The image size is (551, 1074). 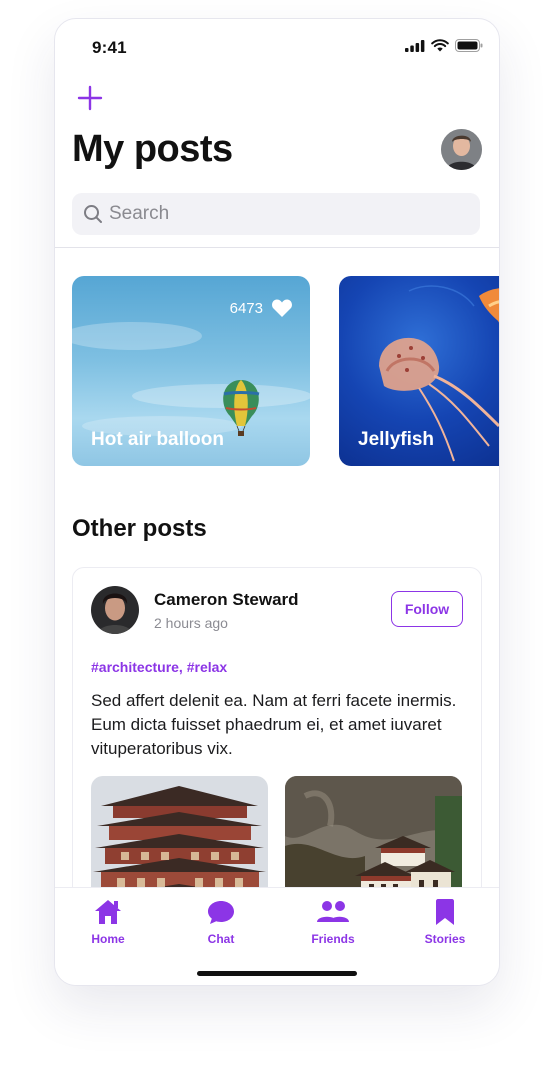 What do you see at coordinates (152, 149) in the screenshot?
I see `page-title: My posts` at bounding box center [152, 149].